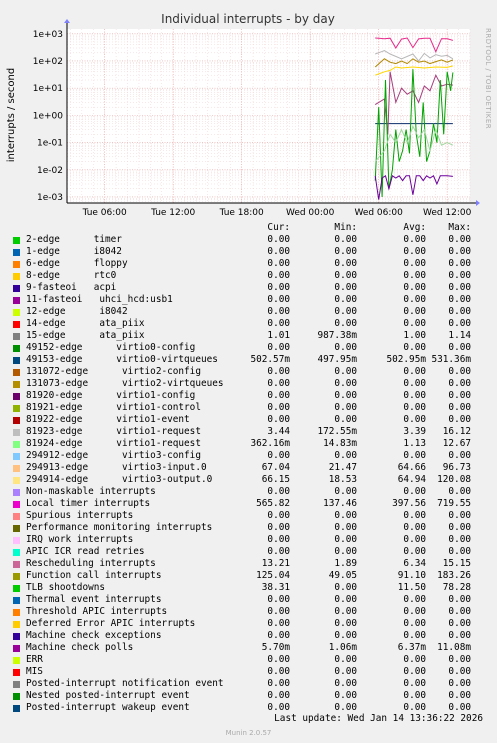 Image resolution: width=497 pixels, height=743 pixels. Describe the element at coordinates (99, 299) in the screenshot. I see `legend-label: 11-fasteoi uhci_hcd:usb1` at that location.